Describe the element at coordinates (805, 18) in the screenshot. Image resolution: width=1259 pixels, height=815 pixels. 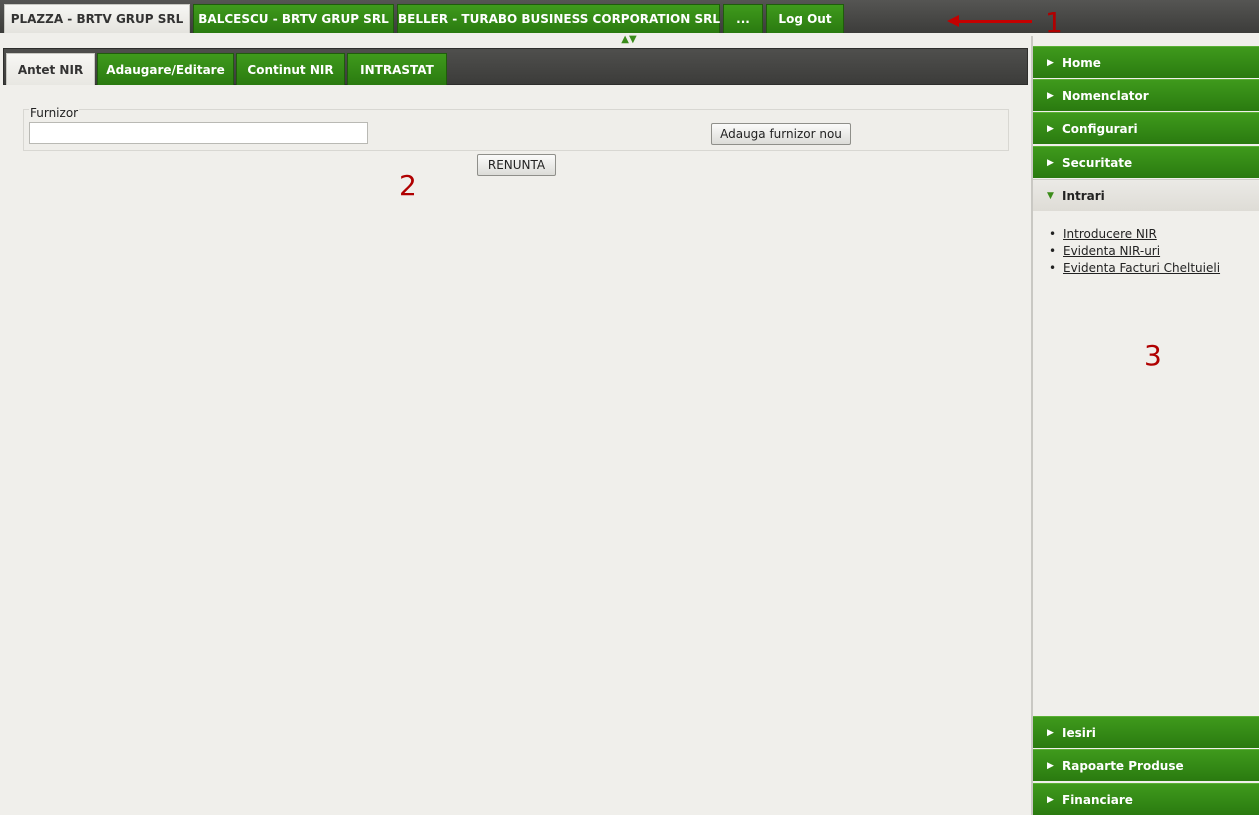
I see `logout-button: Log Out` at that location.